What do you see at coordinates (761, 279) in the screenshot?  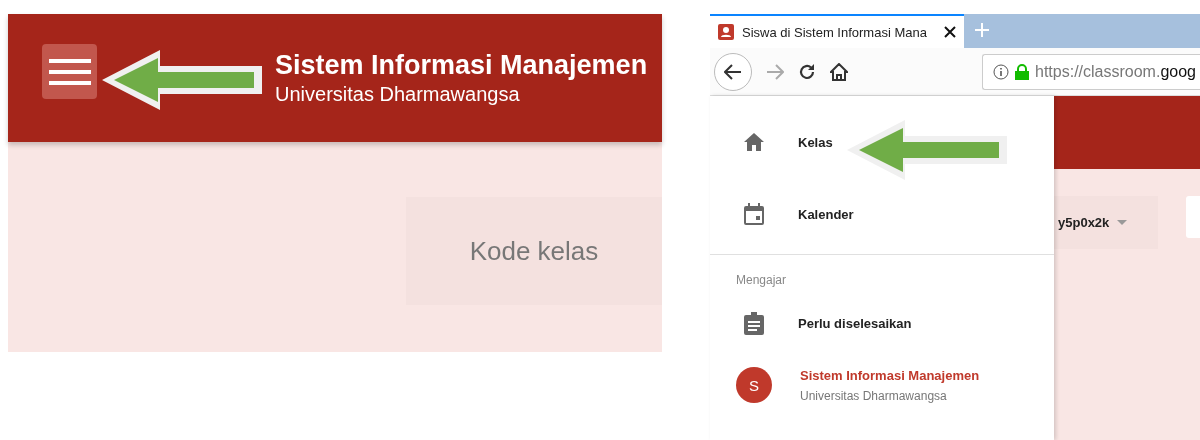 I see `section-heading: Mengajar` at bounding box center [761, 279].